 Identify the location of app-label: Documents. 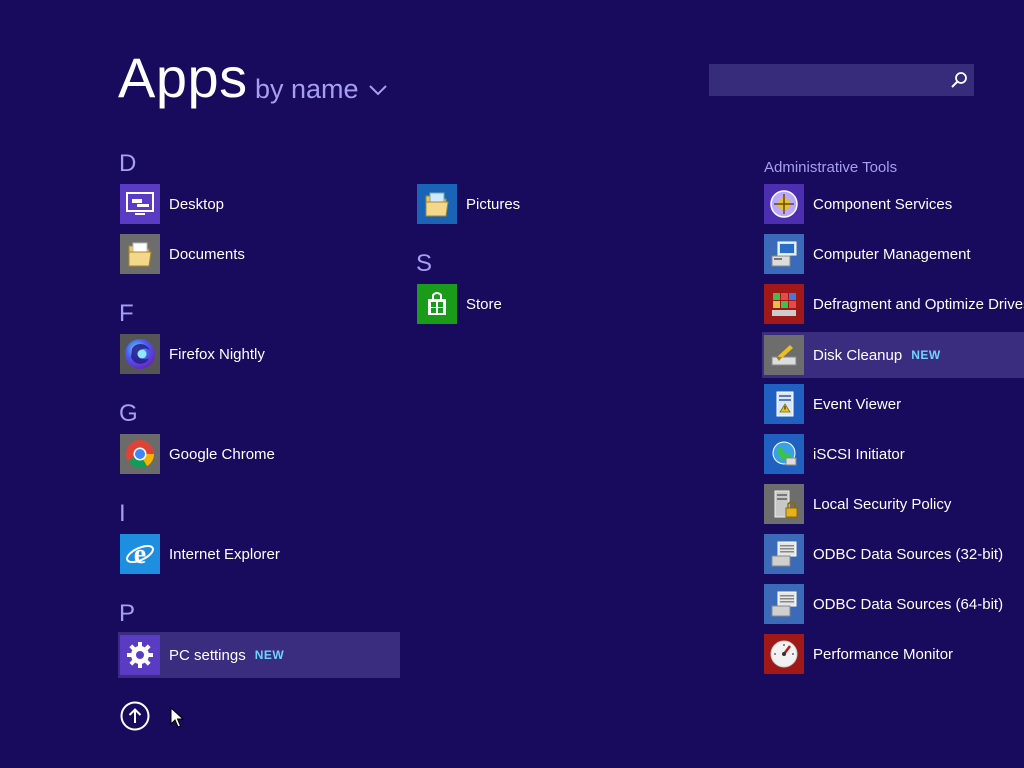
(207, 254).